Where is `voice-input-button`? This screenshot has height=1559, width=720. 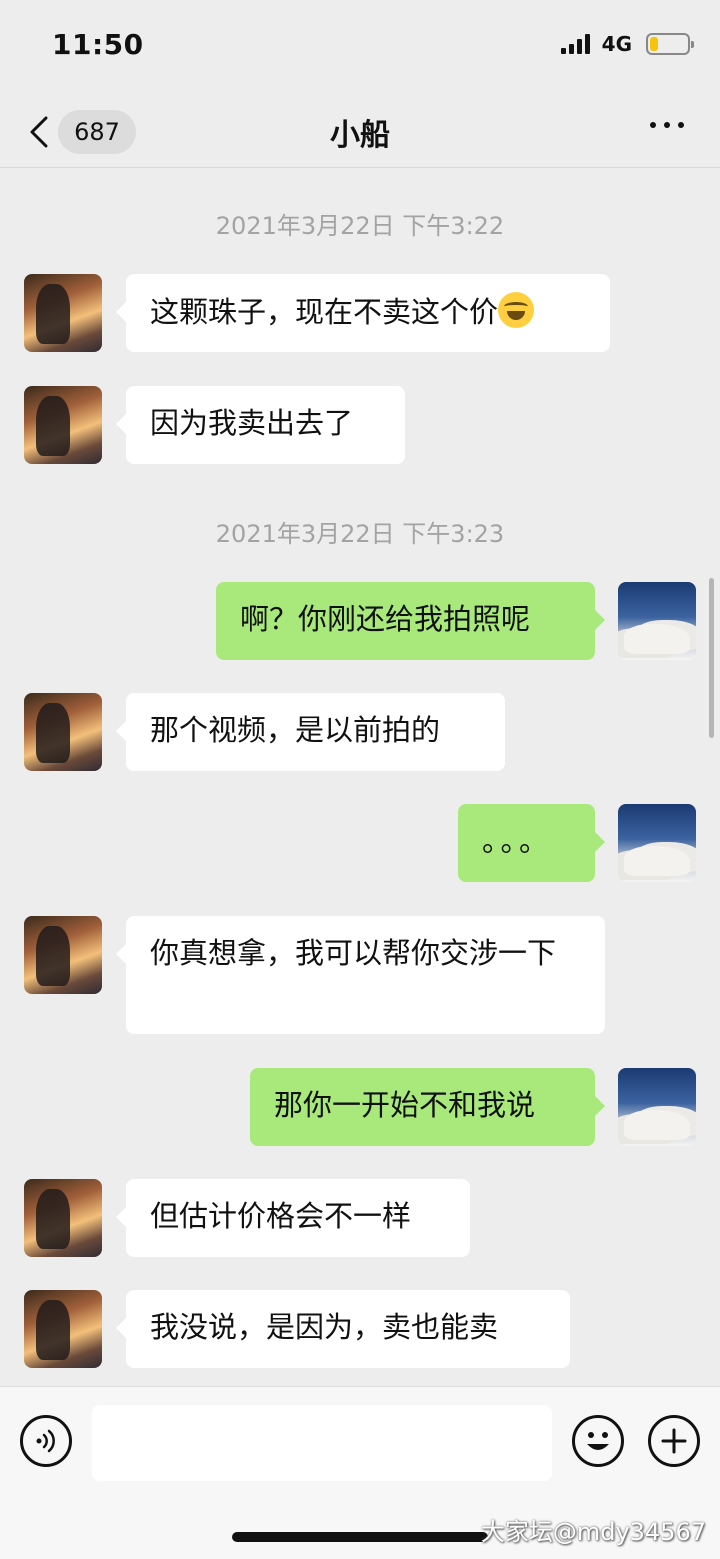
voice-input-button is located at coordinates (46, 1441).